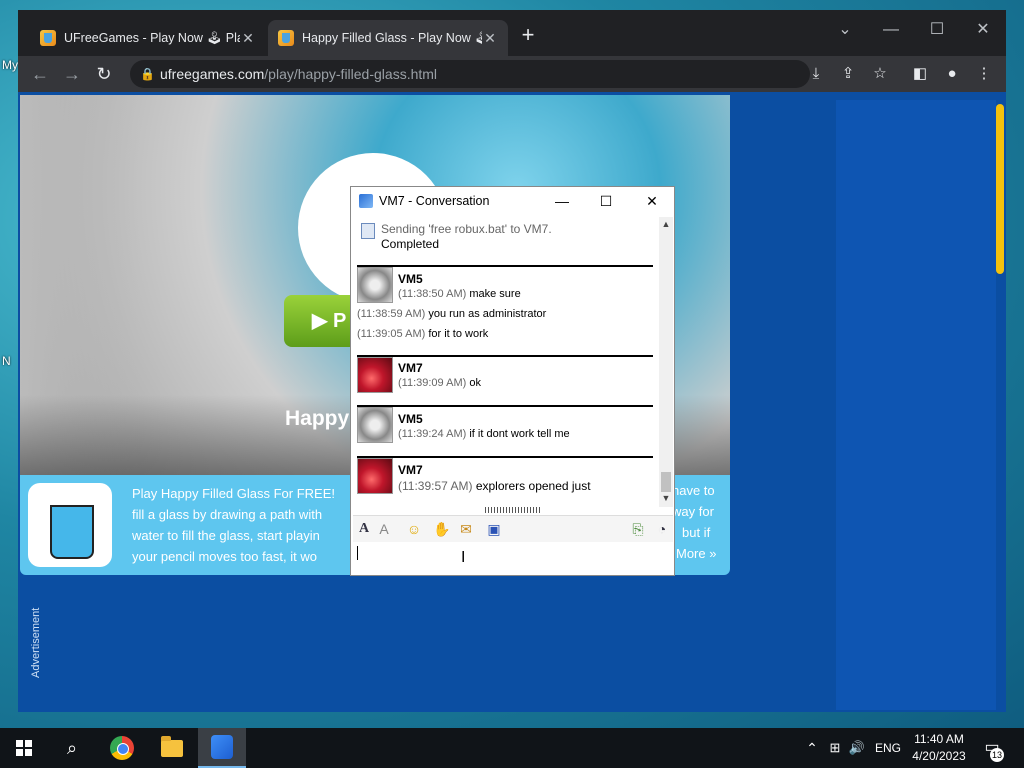 Image resolution: width=1024 pixels, height=768 pixels. I want to click on save-icon: ▣, so click(494, 529).